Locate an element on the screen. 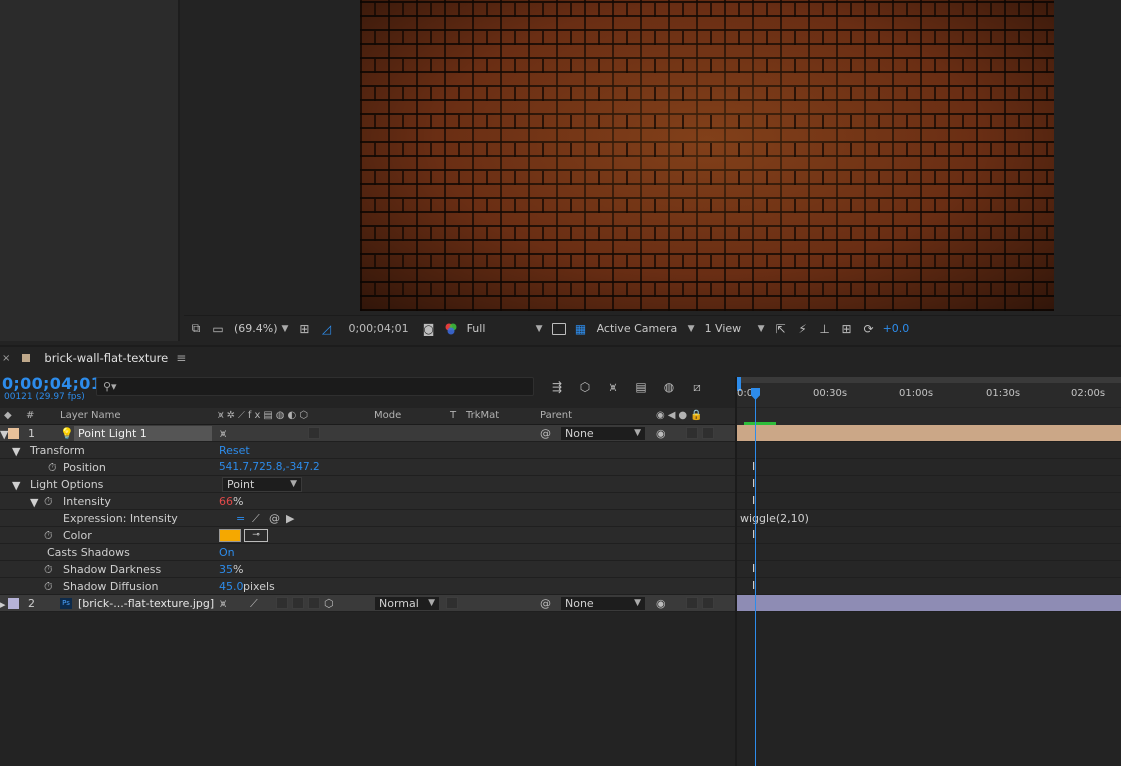  mask-visibility-icon: ◿ is located at coordinates (326, 329).